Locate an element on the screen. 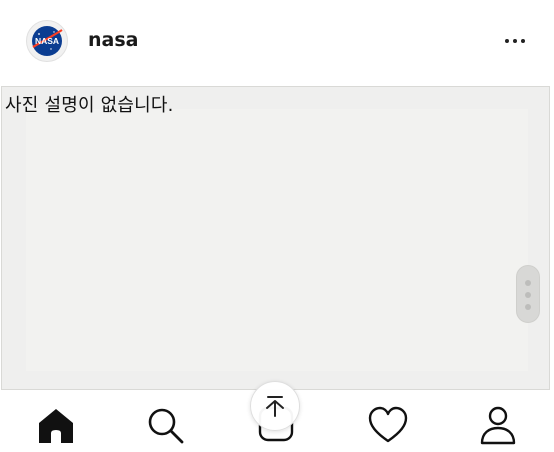 This screenshot has height=452, width=554. post-username: nasa is located at coordinates (113, 40).